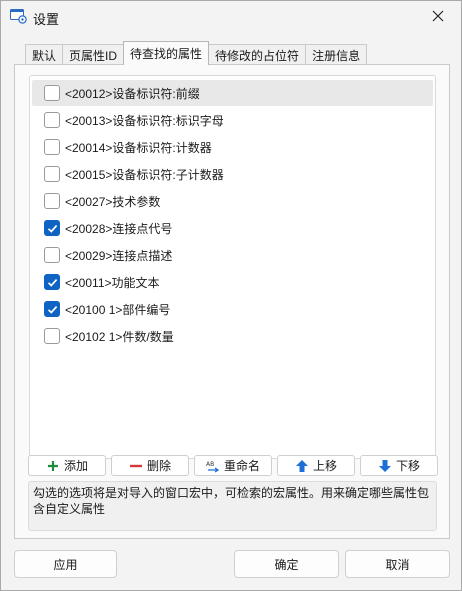  Describe the element at coordinates (65, 564) in the screenshot. I see `apply-button: 应用` at that location.